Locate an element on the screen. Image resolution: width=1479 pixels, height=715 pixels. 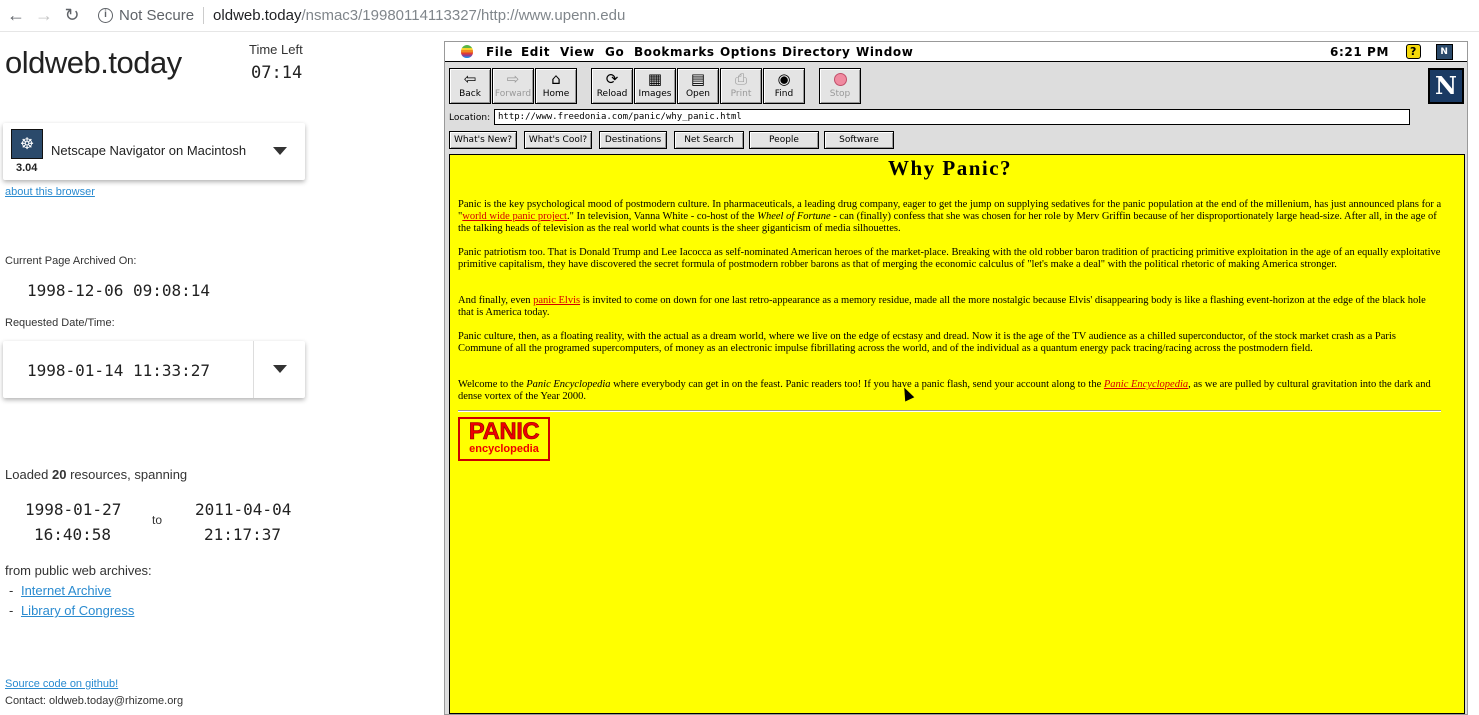
net-search-button: Net Search is located at coordinates (709, 140).